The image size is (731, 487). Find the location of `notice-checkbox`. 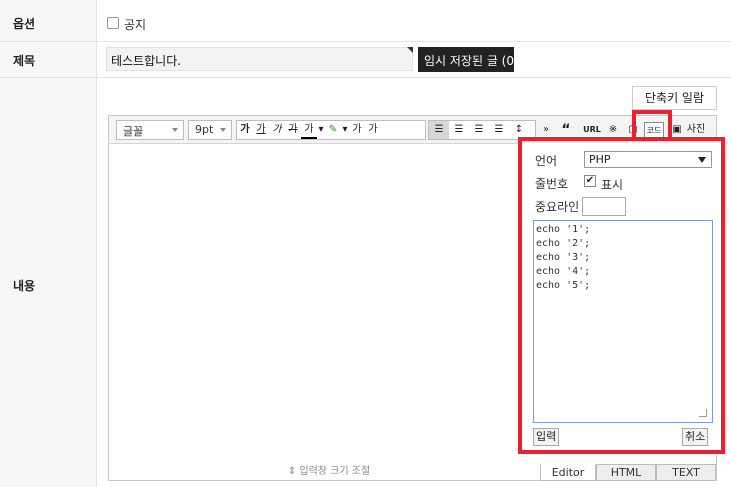

notice-checkbox is located at coordinates (113, 23).